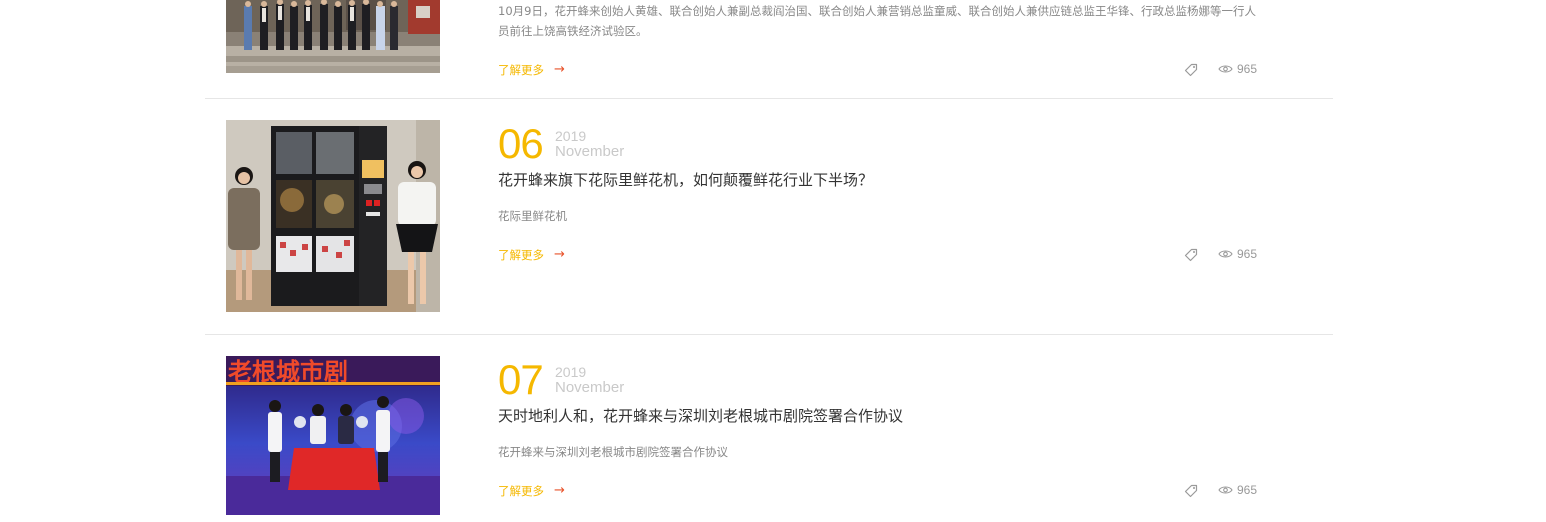  Describe the element at coordinates (685, 179) in the screenshot. I see `article-title: 花开蜂来旗下花际里鲜花机，如何颠覆鲜花行业下半场？` at that location.